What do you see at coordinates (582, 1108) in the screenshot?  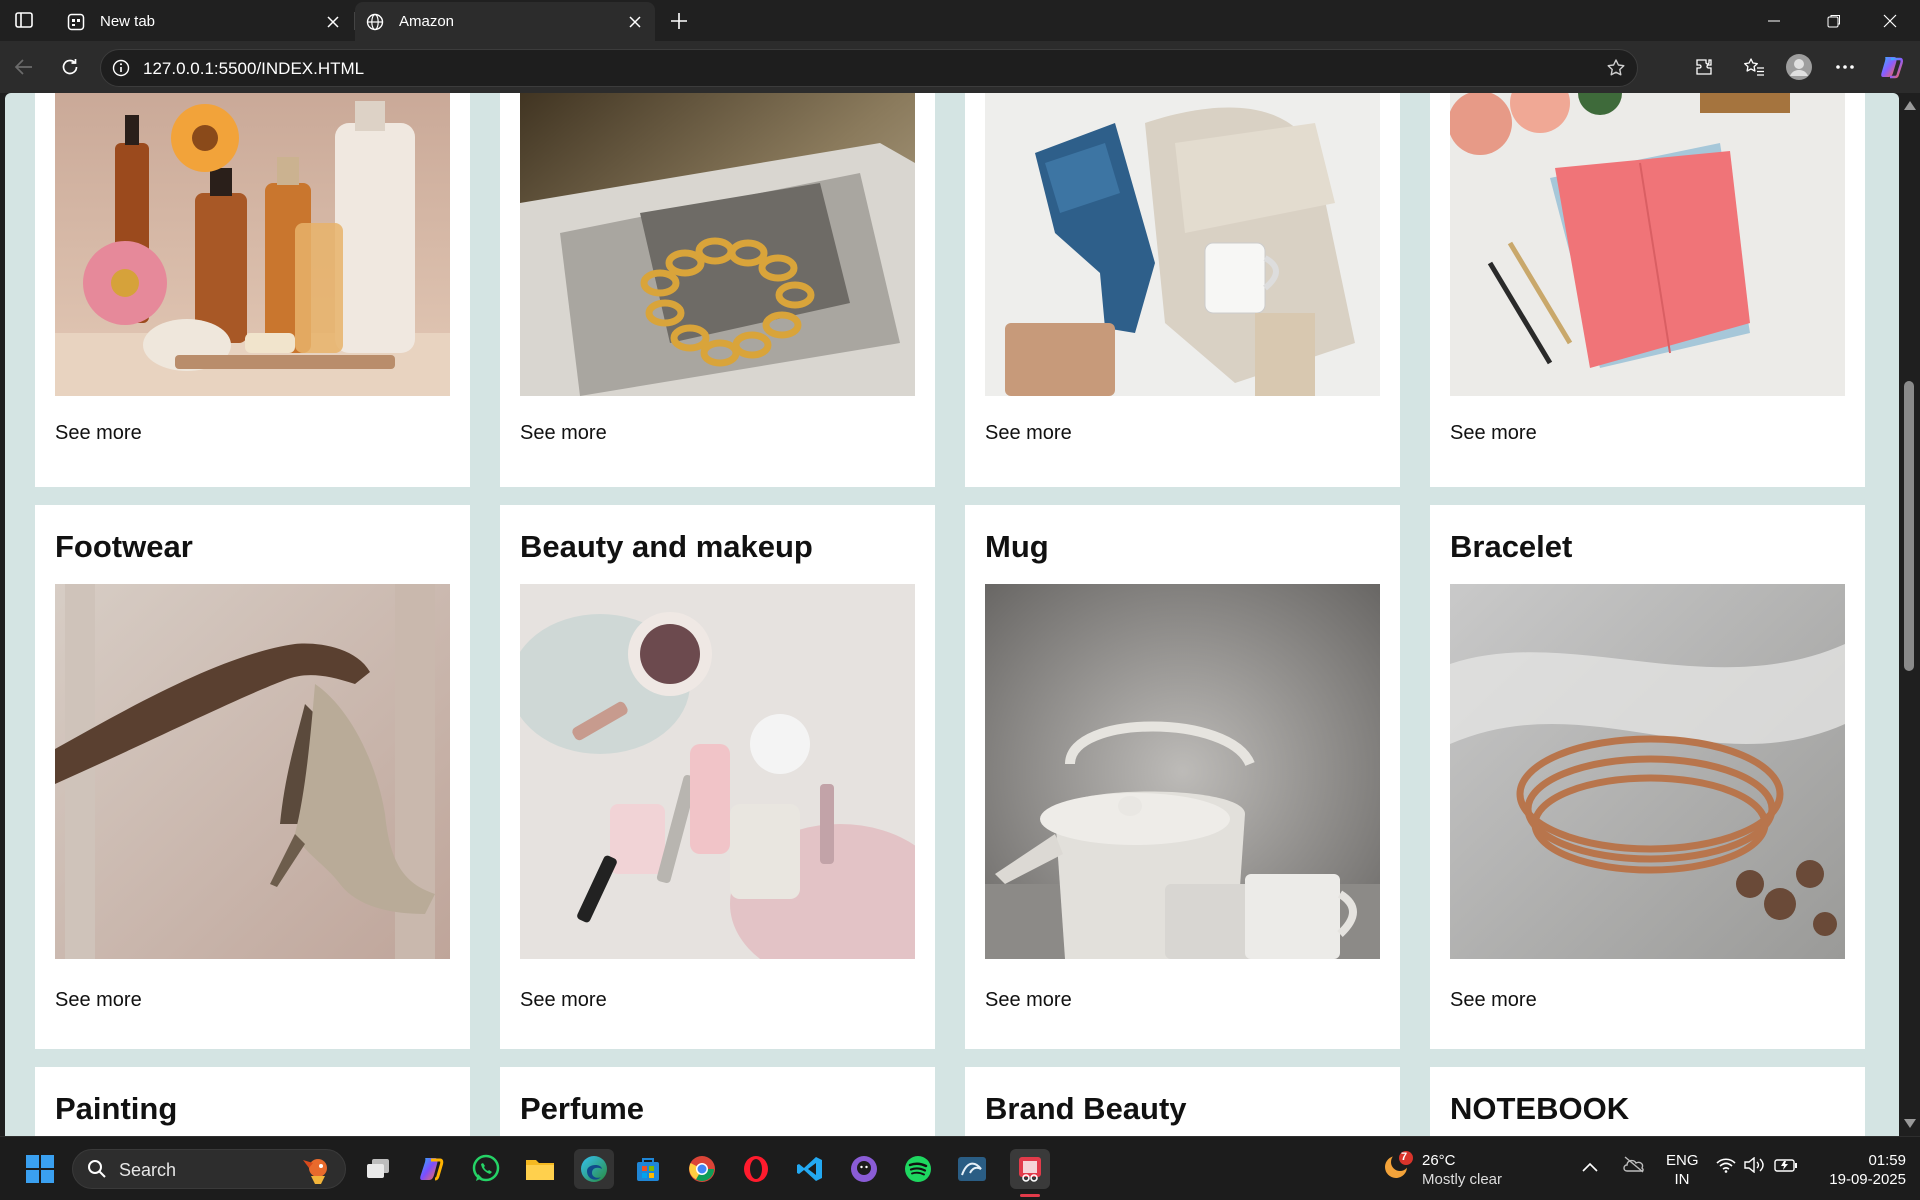 I see `card-title: Perfume` at bounding box center [582, 1108].